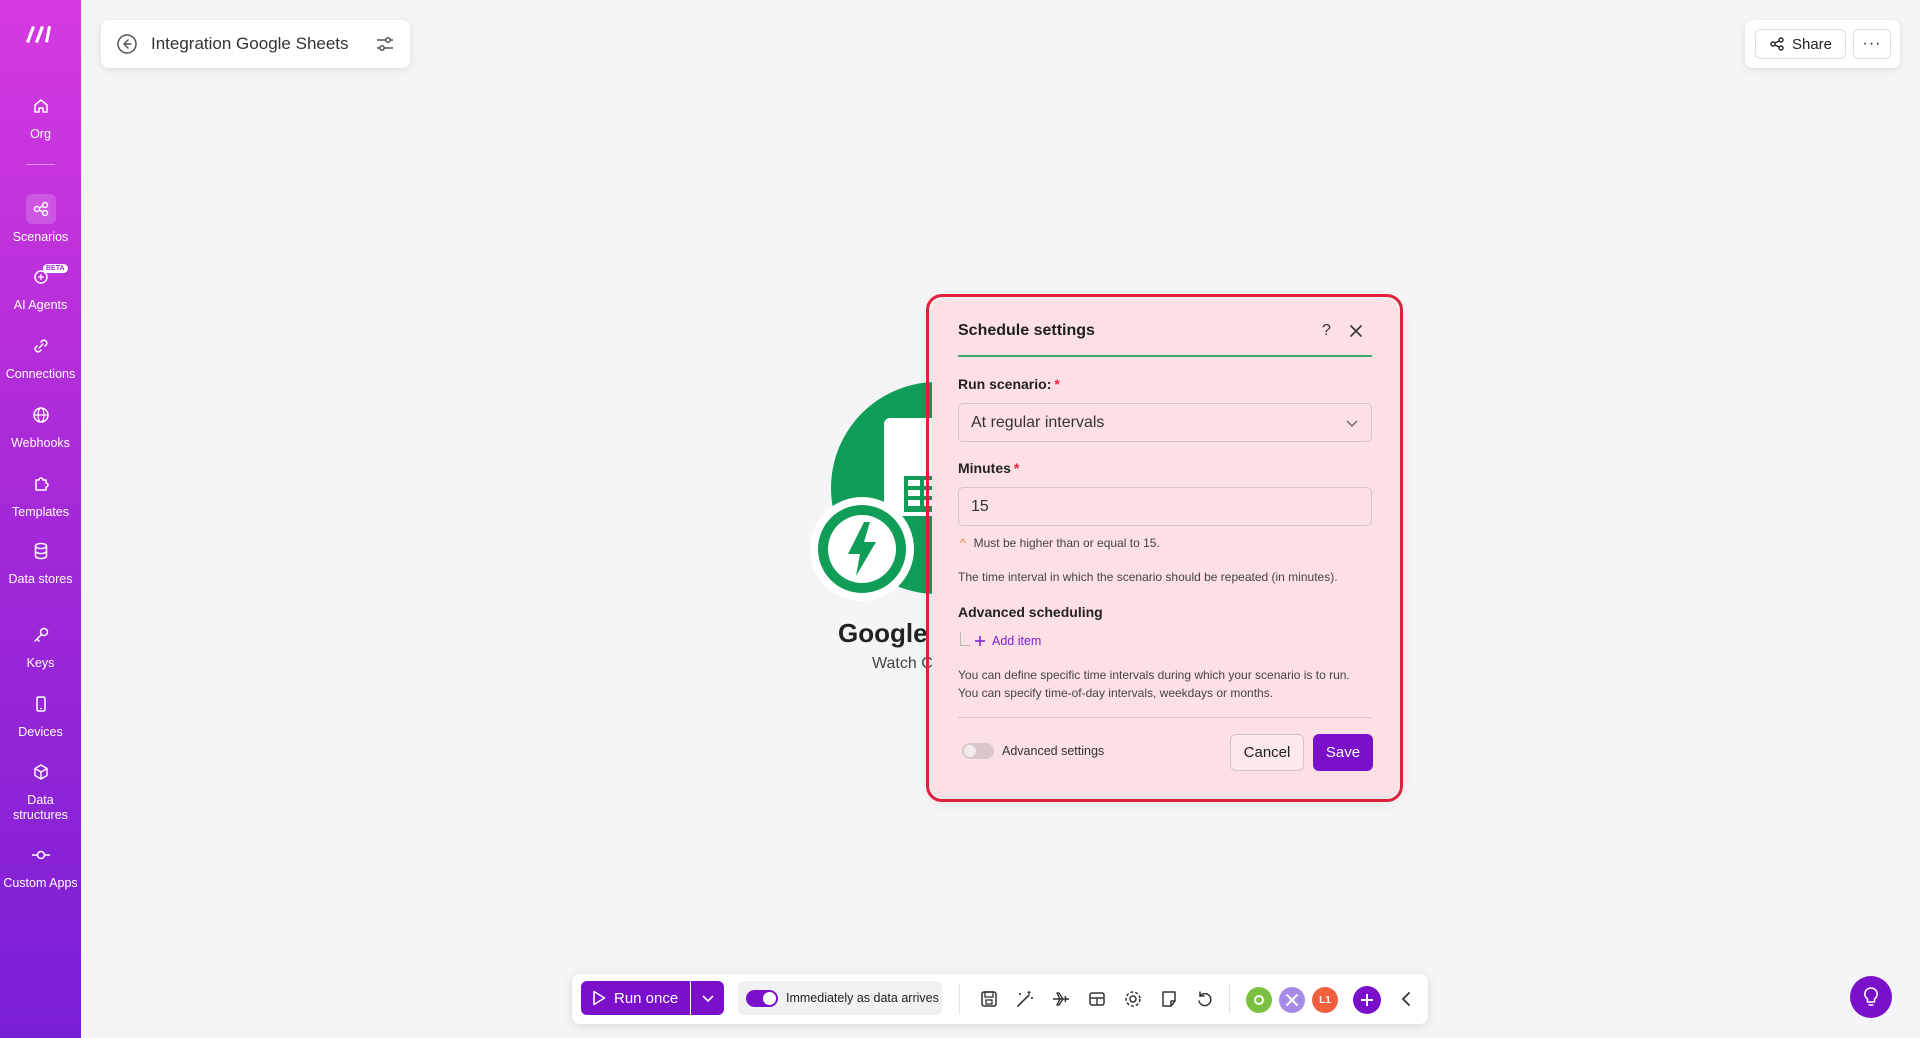 This screenshot has height=1038, width=1920. What do you see at coordinates (40, 134) in the screenshot?
I see `sidebar-item-label: Org` at bounding box center [40, 134].